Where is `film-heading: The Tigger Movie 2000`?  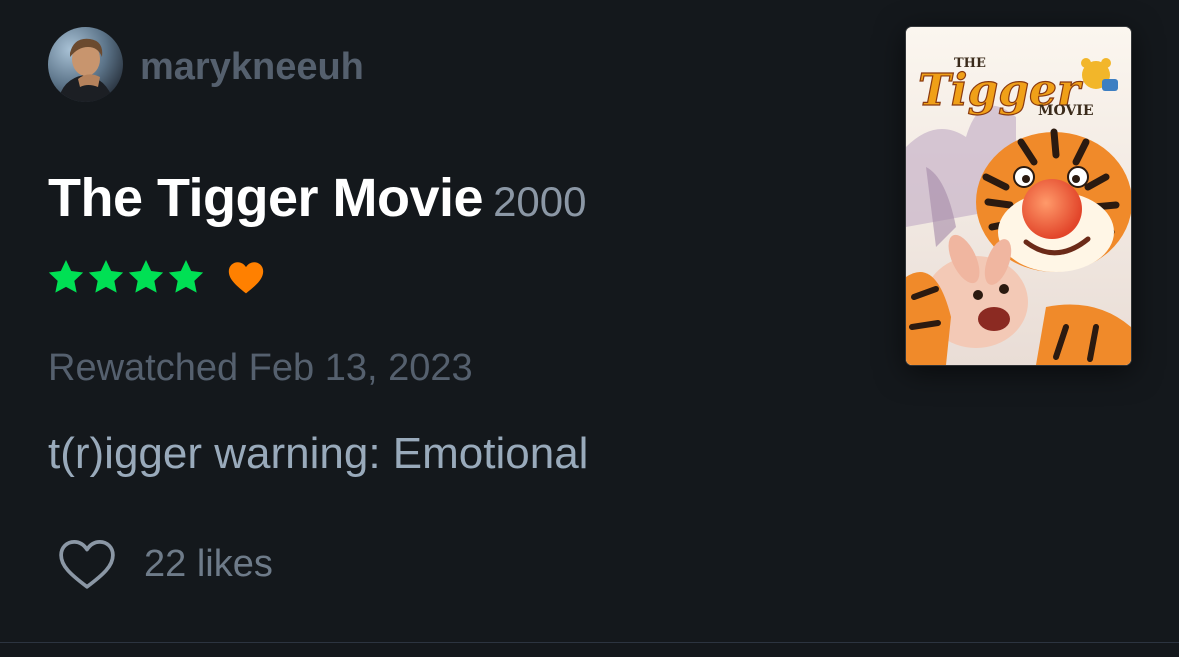 film-heading: The Tigger Movie 2000 is located at coordinates (317, 205).